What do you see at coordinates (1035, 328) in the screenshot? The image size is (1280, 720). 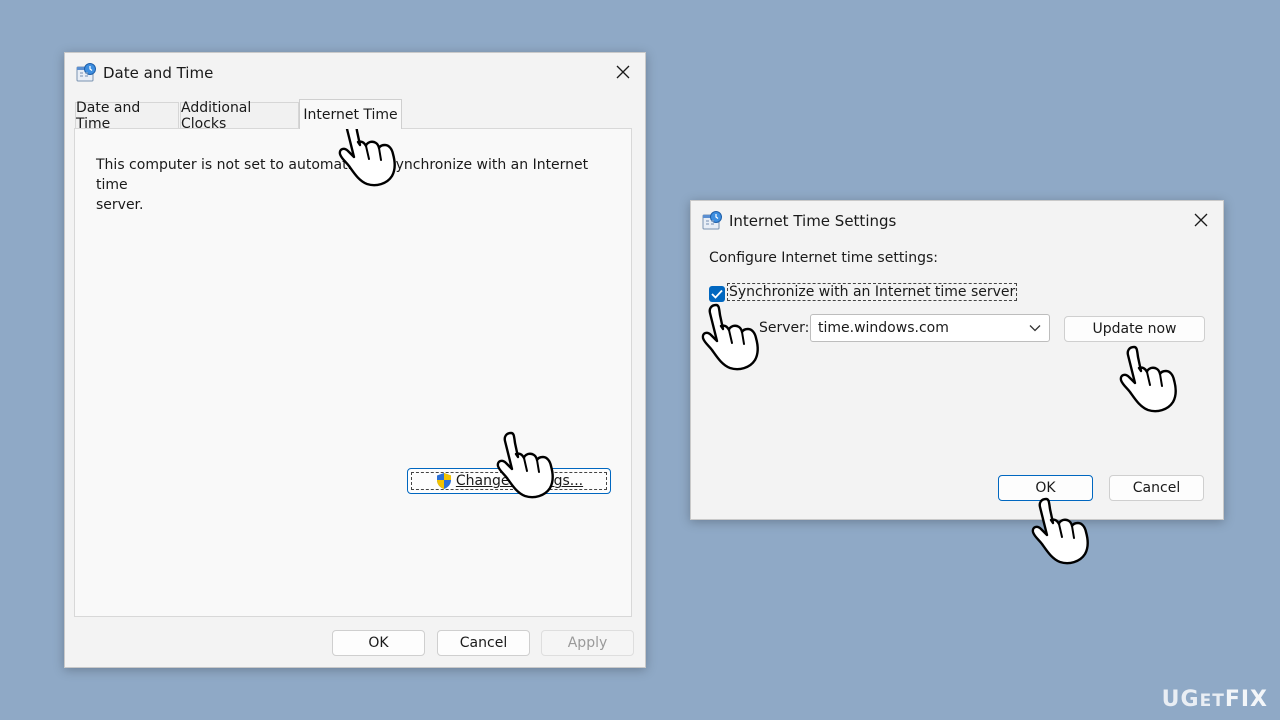 I see `chevron-down-icon` at bounding box center [1035, 328].